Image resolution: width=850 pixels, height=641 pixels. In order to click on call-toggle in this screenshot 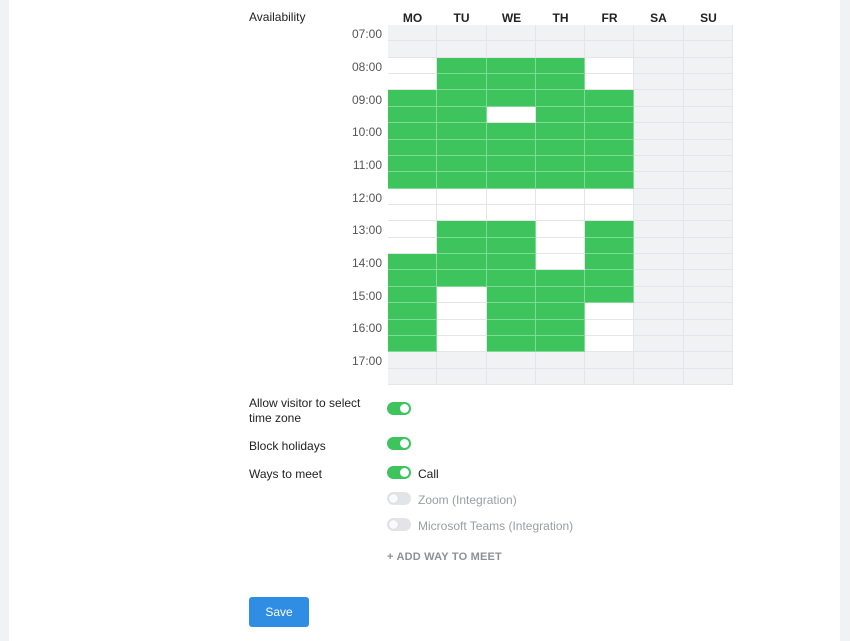, I will do `click(399, 472)`.